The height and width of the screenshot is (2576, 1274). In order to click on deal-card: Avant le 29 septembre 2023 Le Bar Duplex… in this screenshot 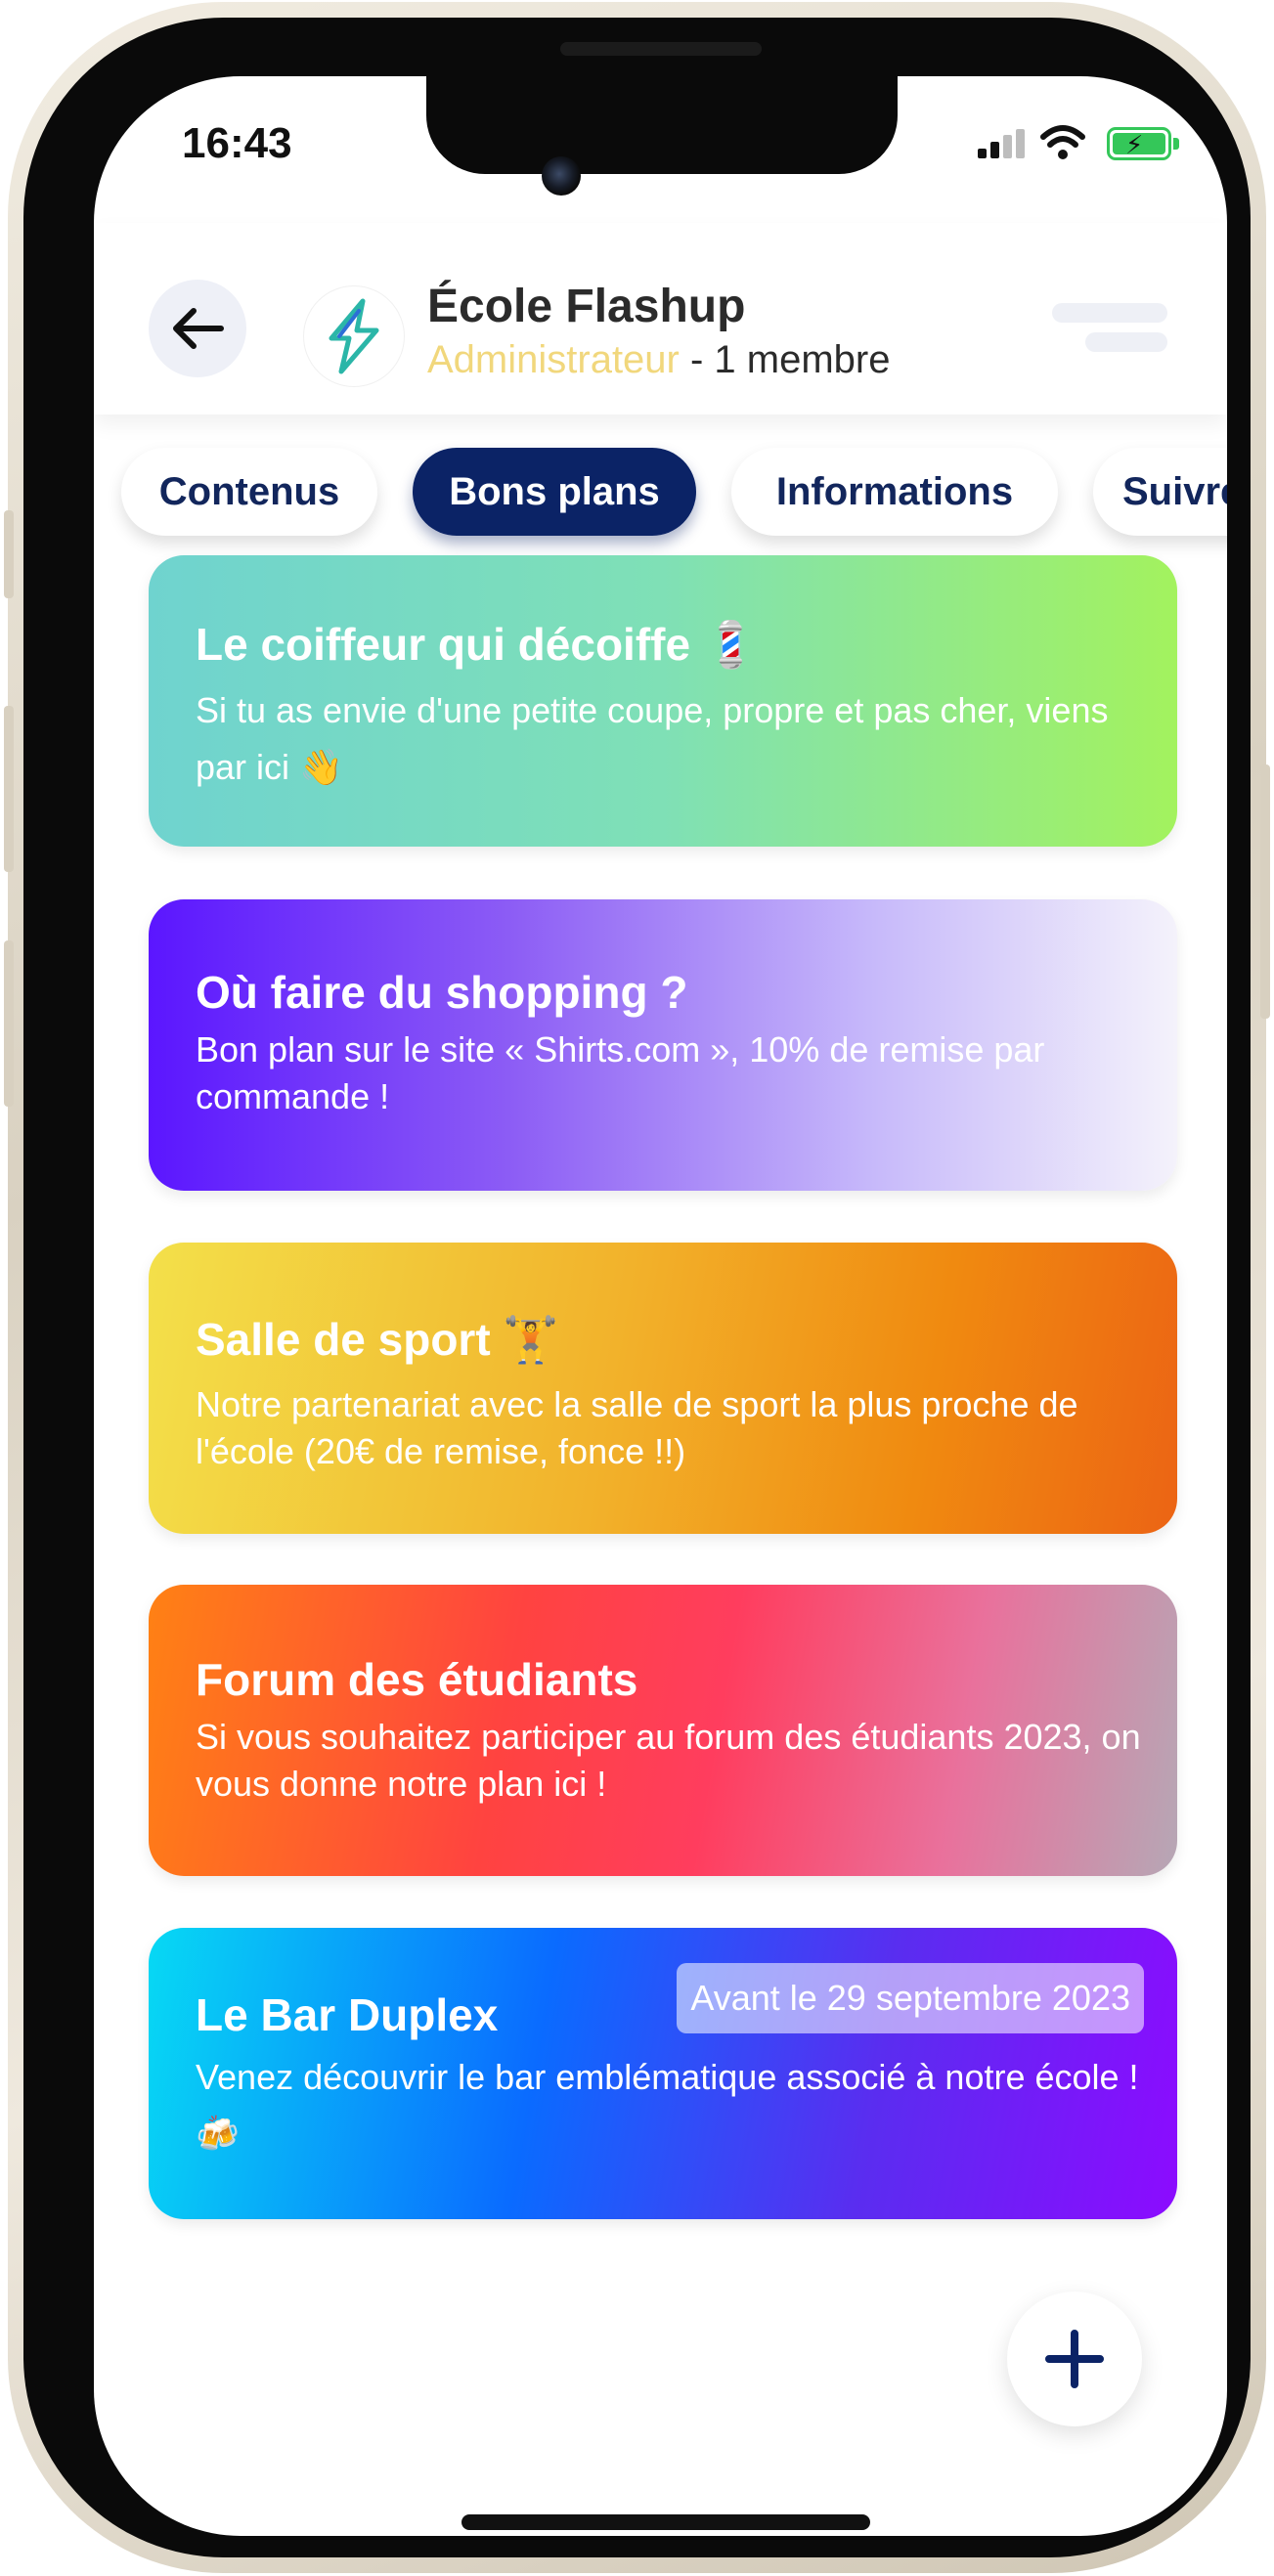, I will do `click(663, 2074)`.